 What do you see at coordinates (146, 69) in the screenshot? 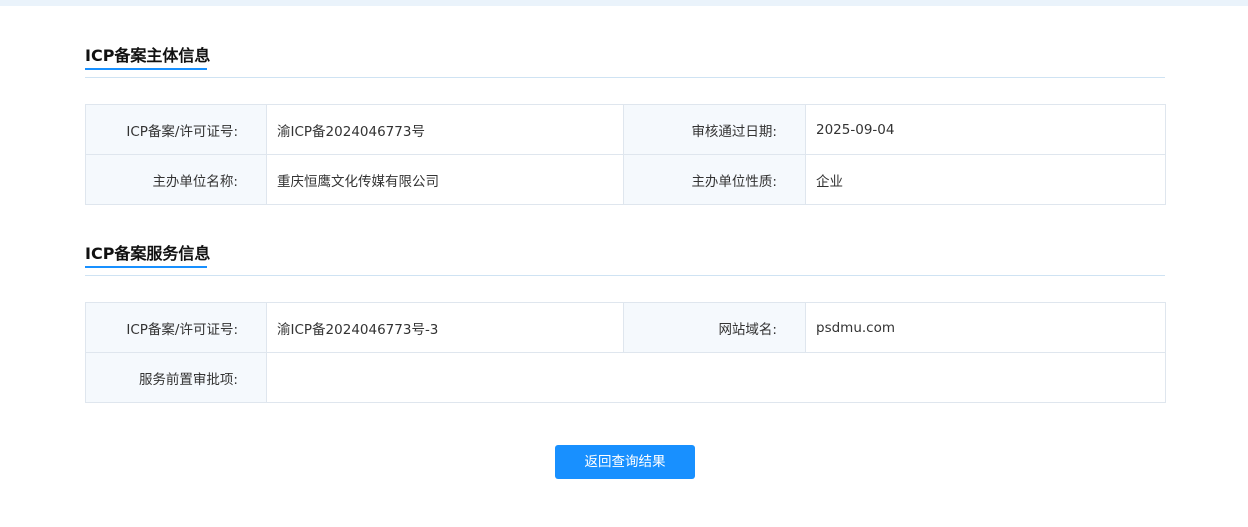
I see `subject-title-underline` at bounding box center [146, 69].